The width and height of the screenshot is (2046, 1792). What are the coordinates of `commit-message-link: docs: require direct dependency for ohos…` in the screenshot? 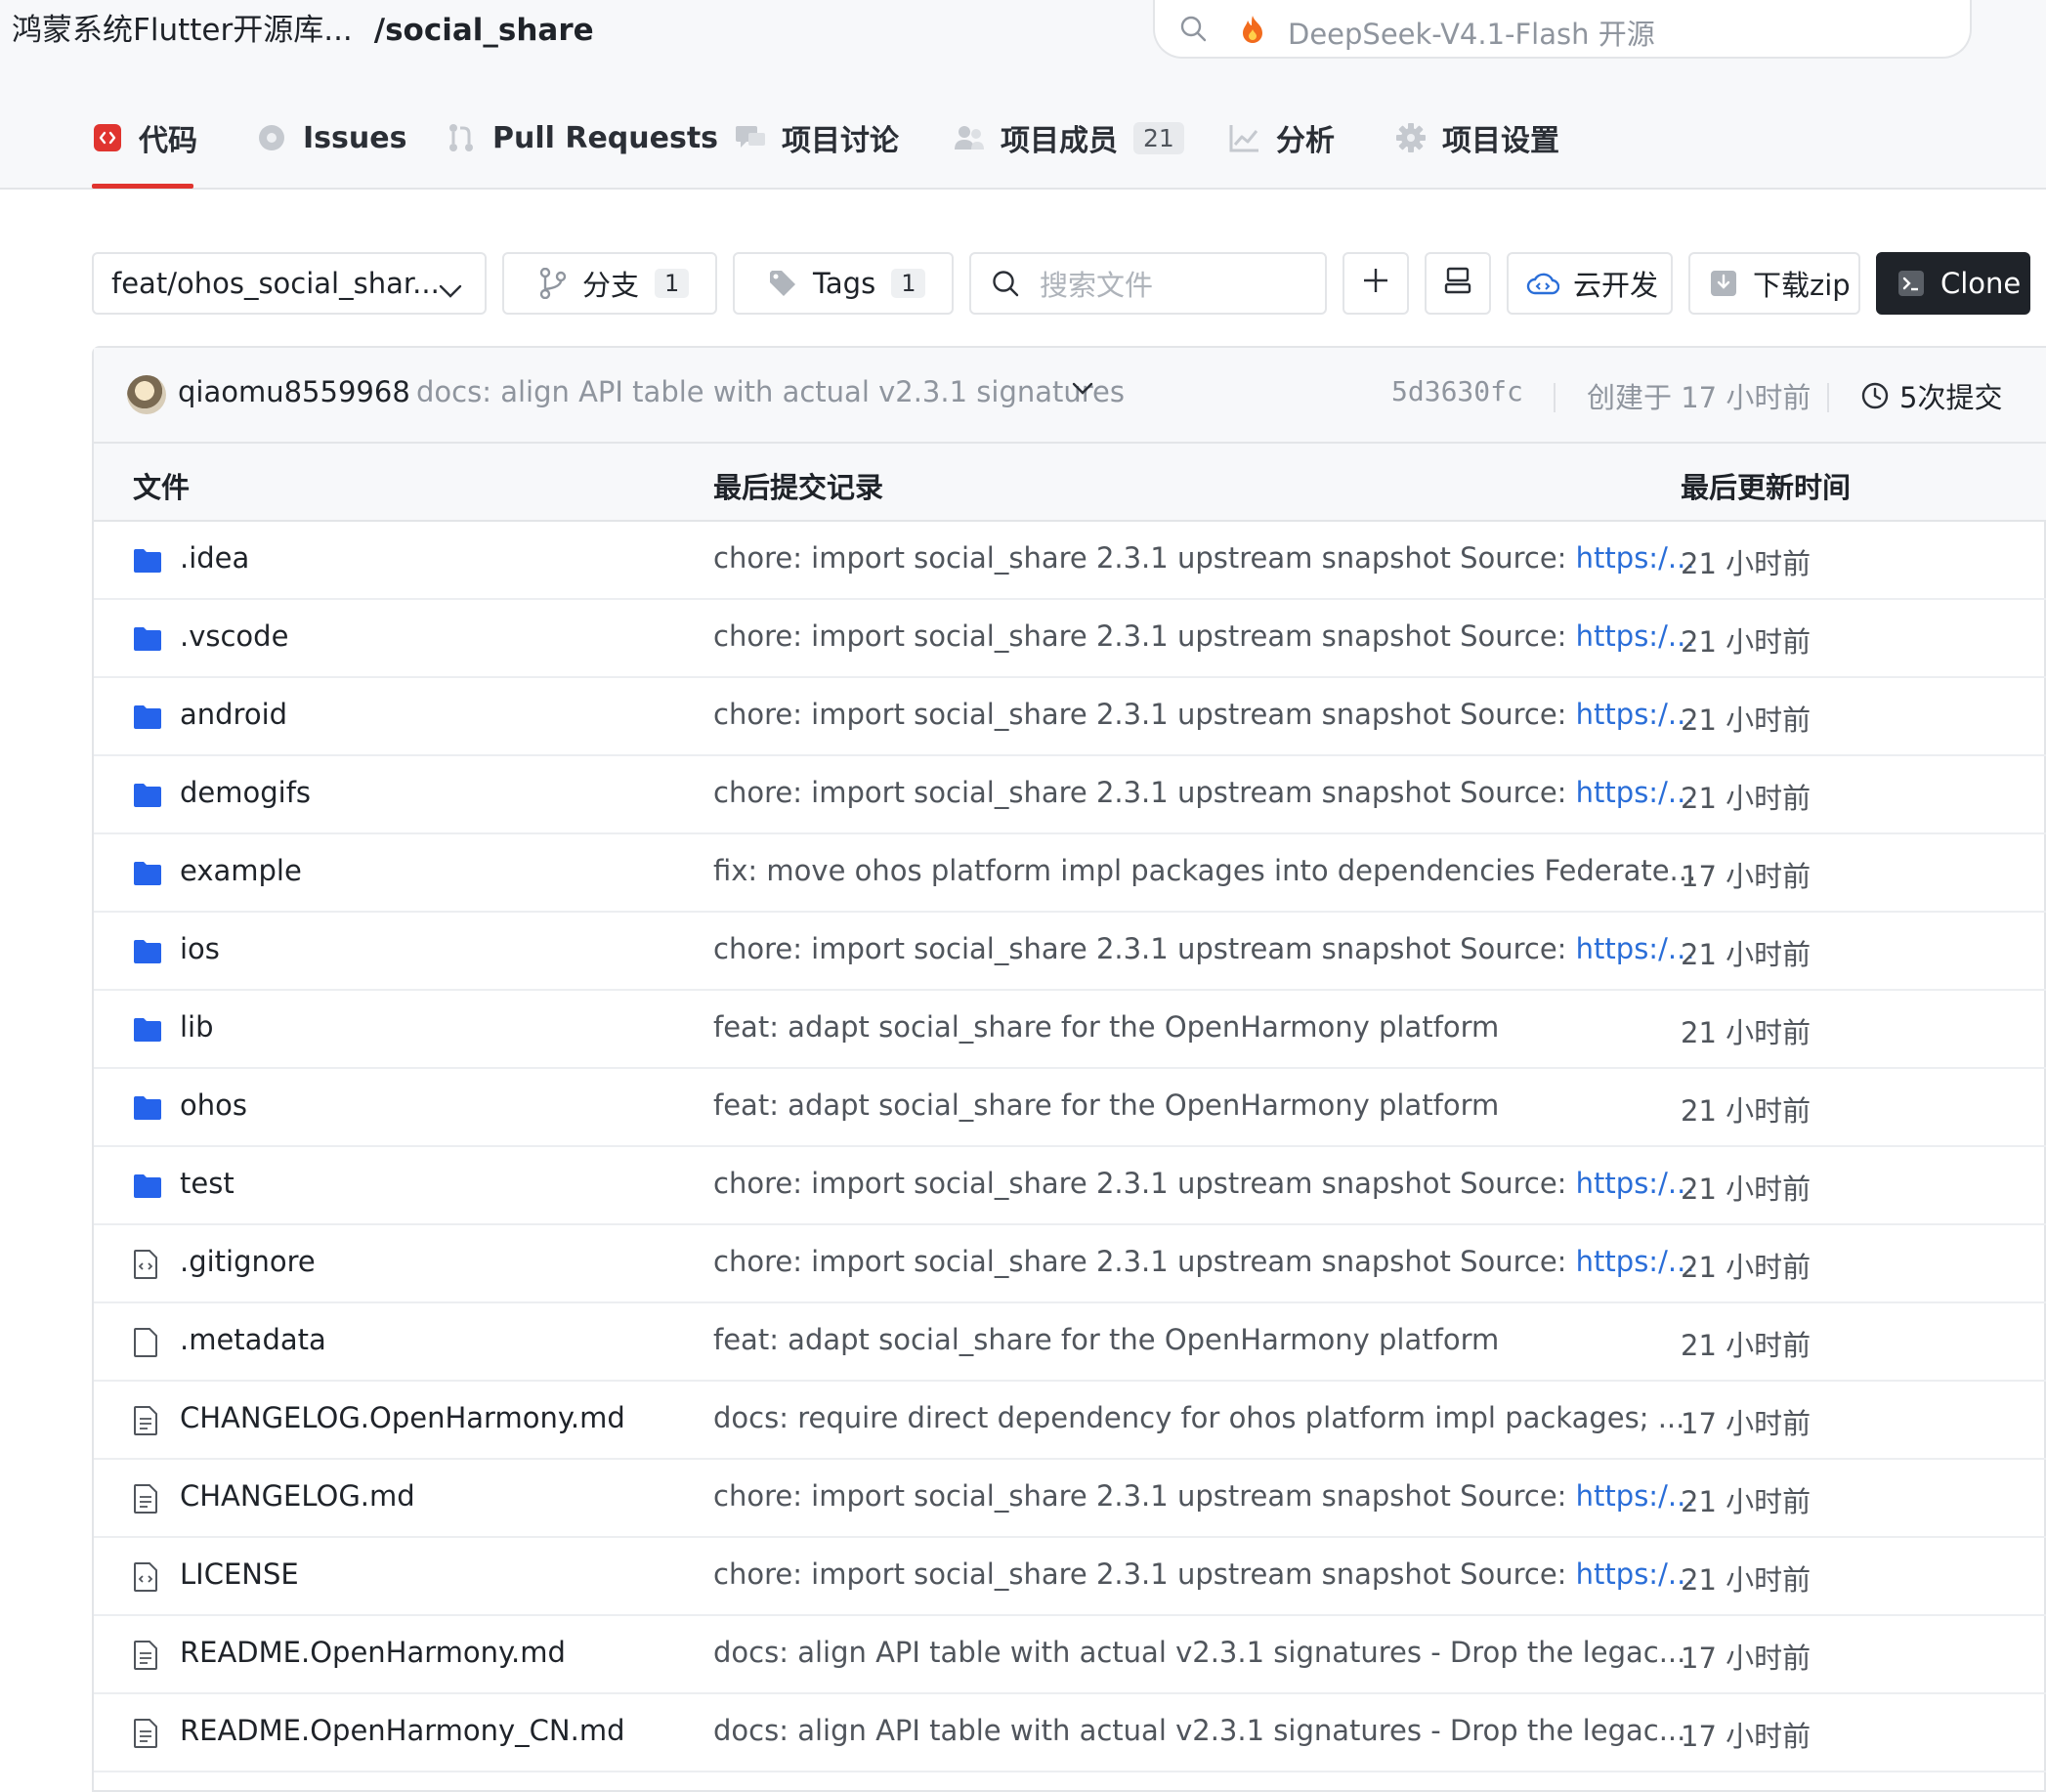 It's located at (1198, 1417).